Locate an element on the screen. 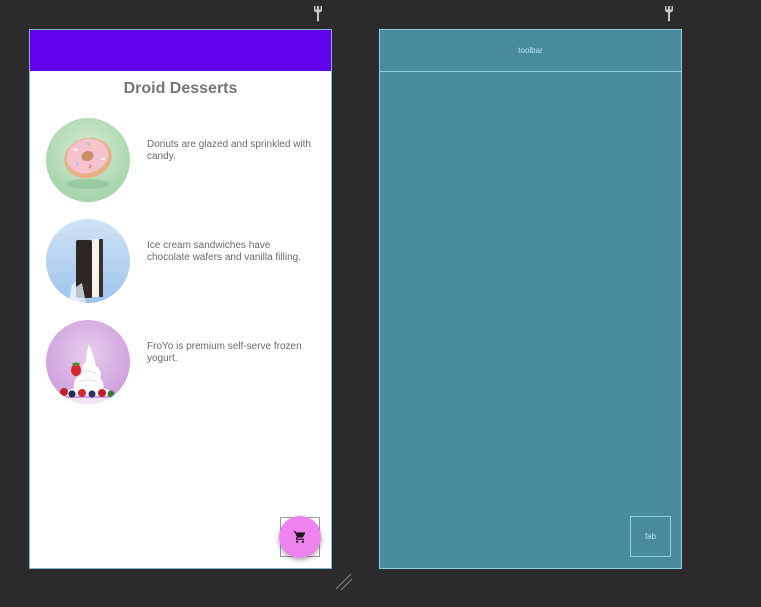 The width and height of the screenshot is (761, 607). donut-image is located at coordinates (88, 160).